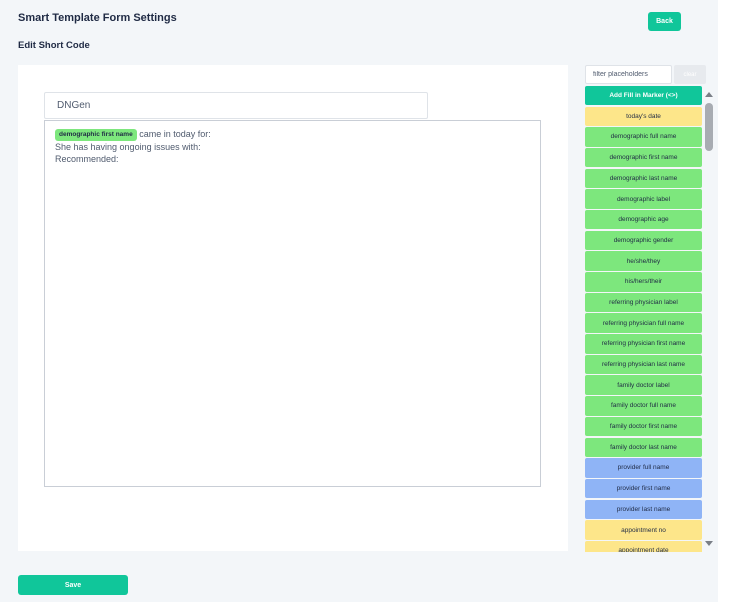 This screenshot has width=737, height=602. Describe the element at coordinates (643, 509) in the screenshot. I see `placeholder-item: provider last name` at that location.